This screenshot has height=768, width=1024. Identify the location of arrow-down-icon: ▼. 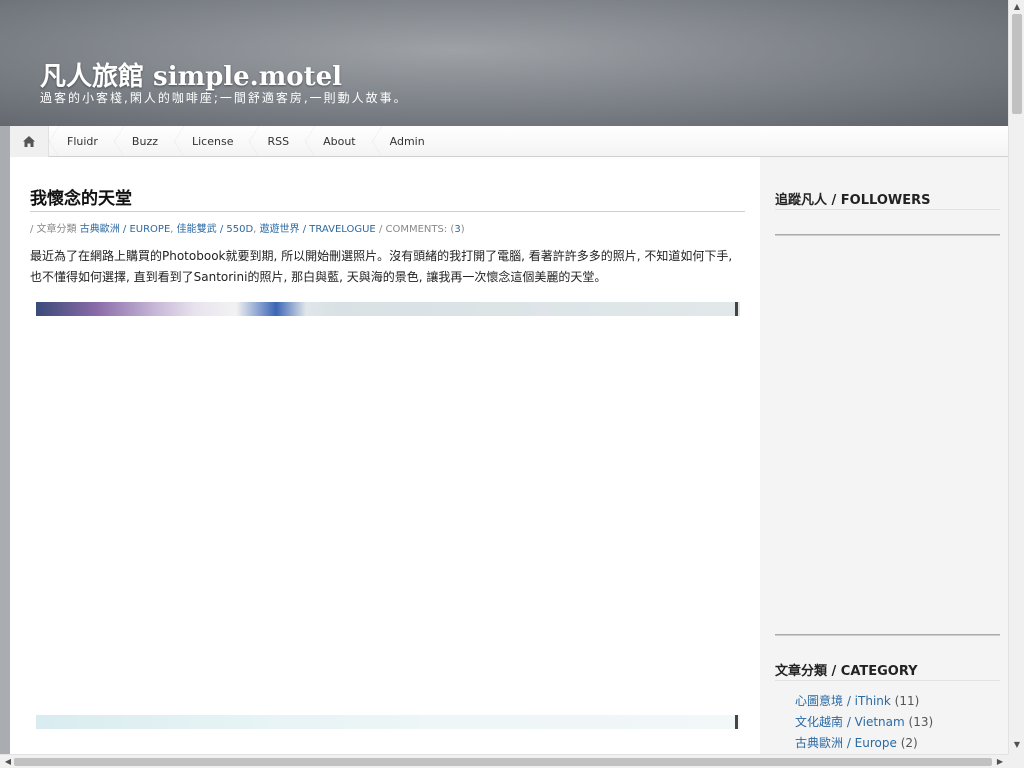
(1016, 745).